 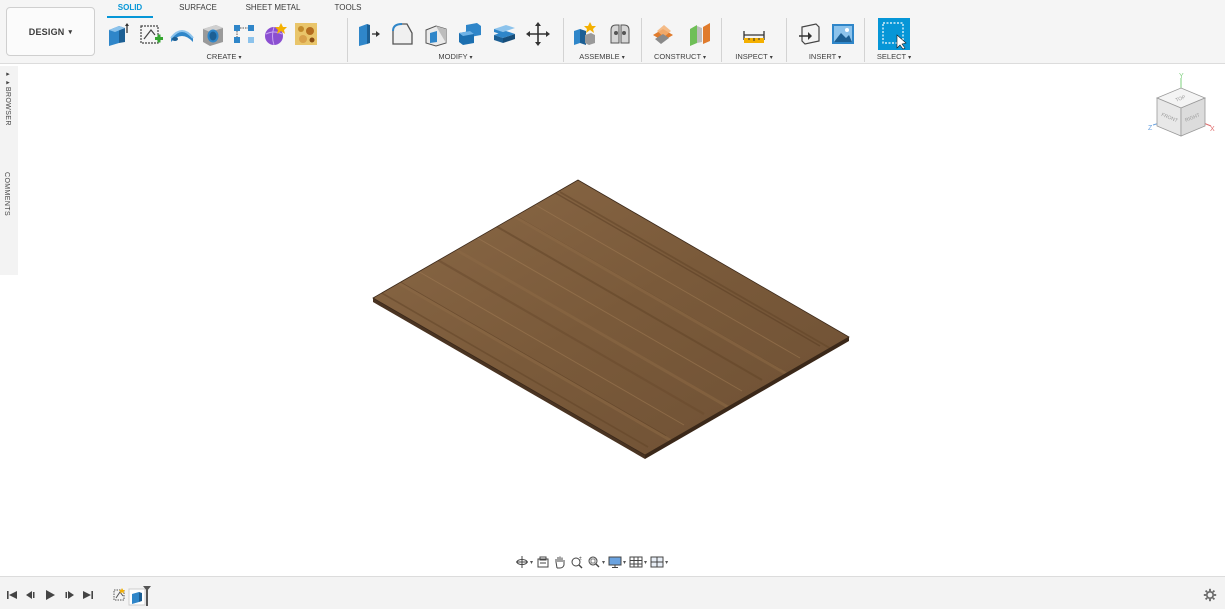 I want to click on inspect-menu: INSPECT ▾, so click(x=754, y=56).